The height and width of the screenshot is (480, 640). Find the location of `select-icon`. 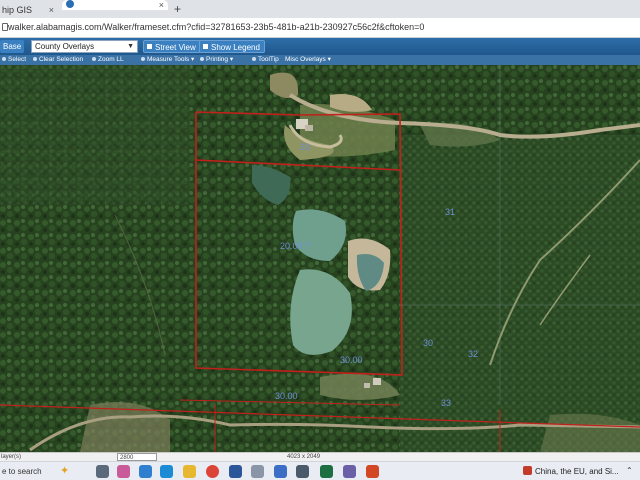

select-icon is located at coordinates (4, 59).